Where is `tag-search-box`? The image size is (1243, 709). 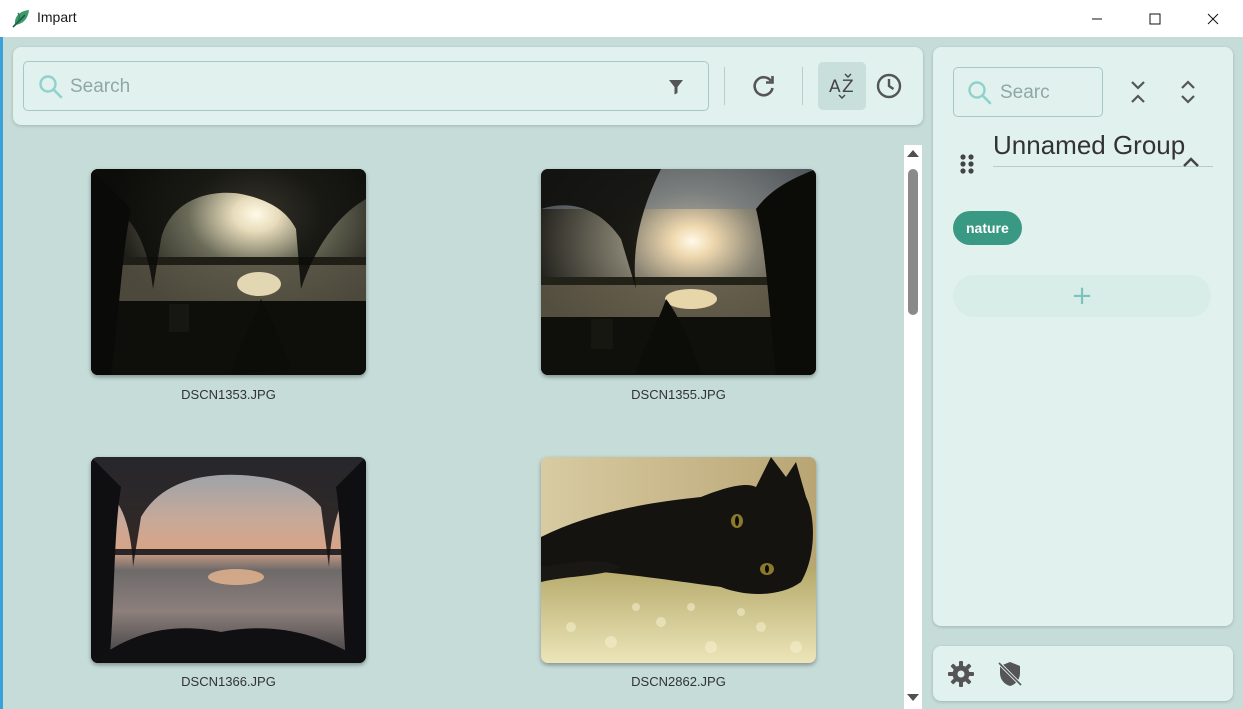
tag-search-box is located at coordinates (1028, 92).